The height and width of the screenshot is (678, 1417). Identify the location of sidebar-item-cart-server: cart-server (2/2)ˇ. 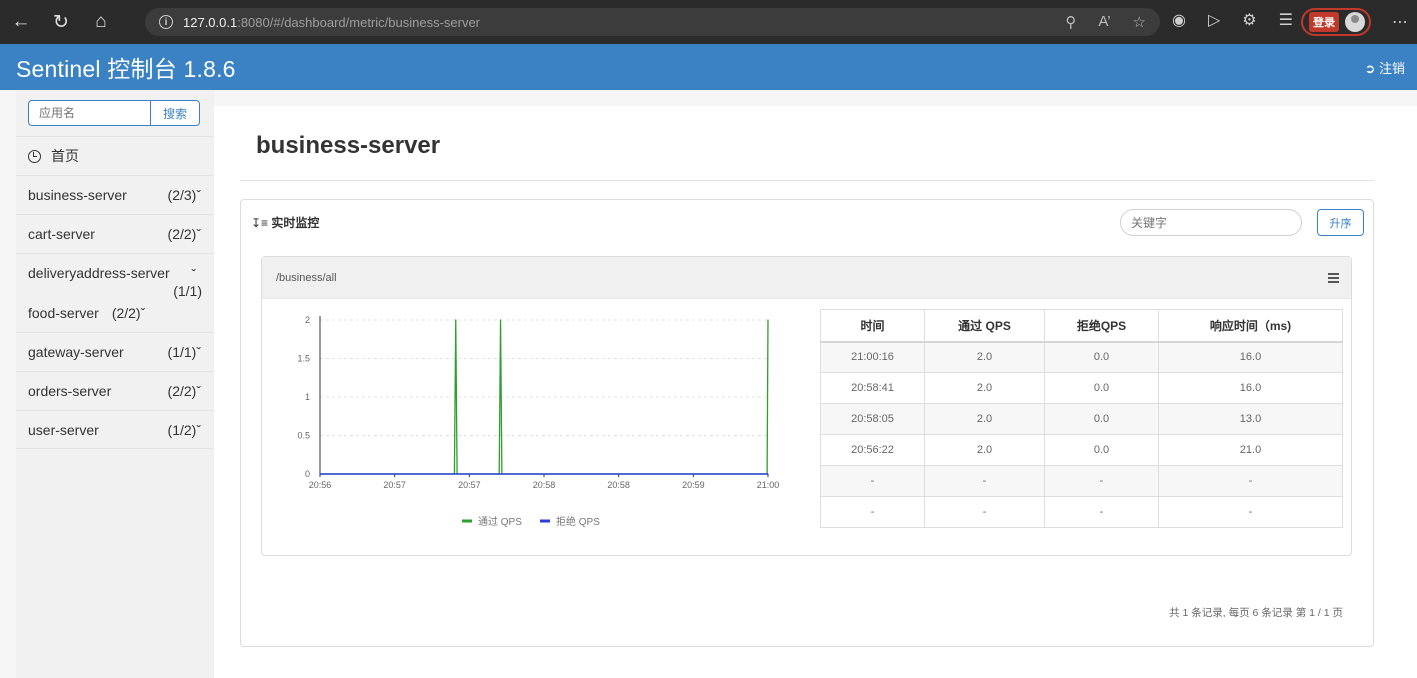
(115, 233).